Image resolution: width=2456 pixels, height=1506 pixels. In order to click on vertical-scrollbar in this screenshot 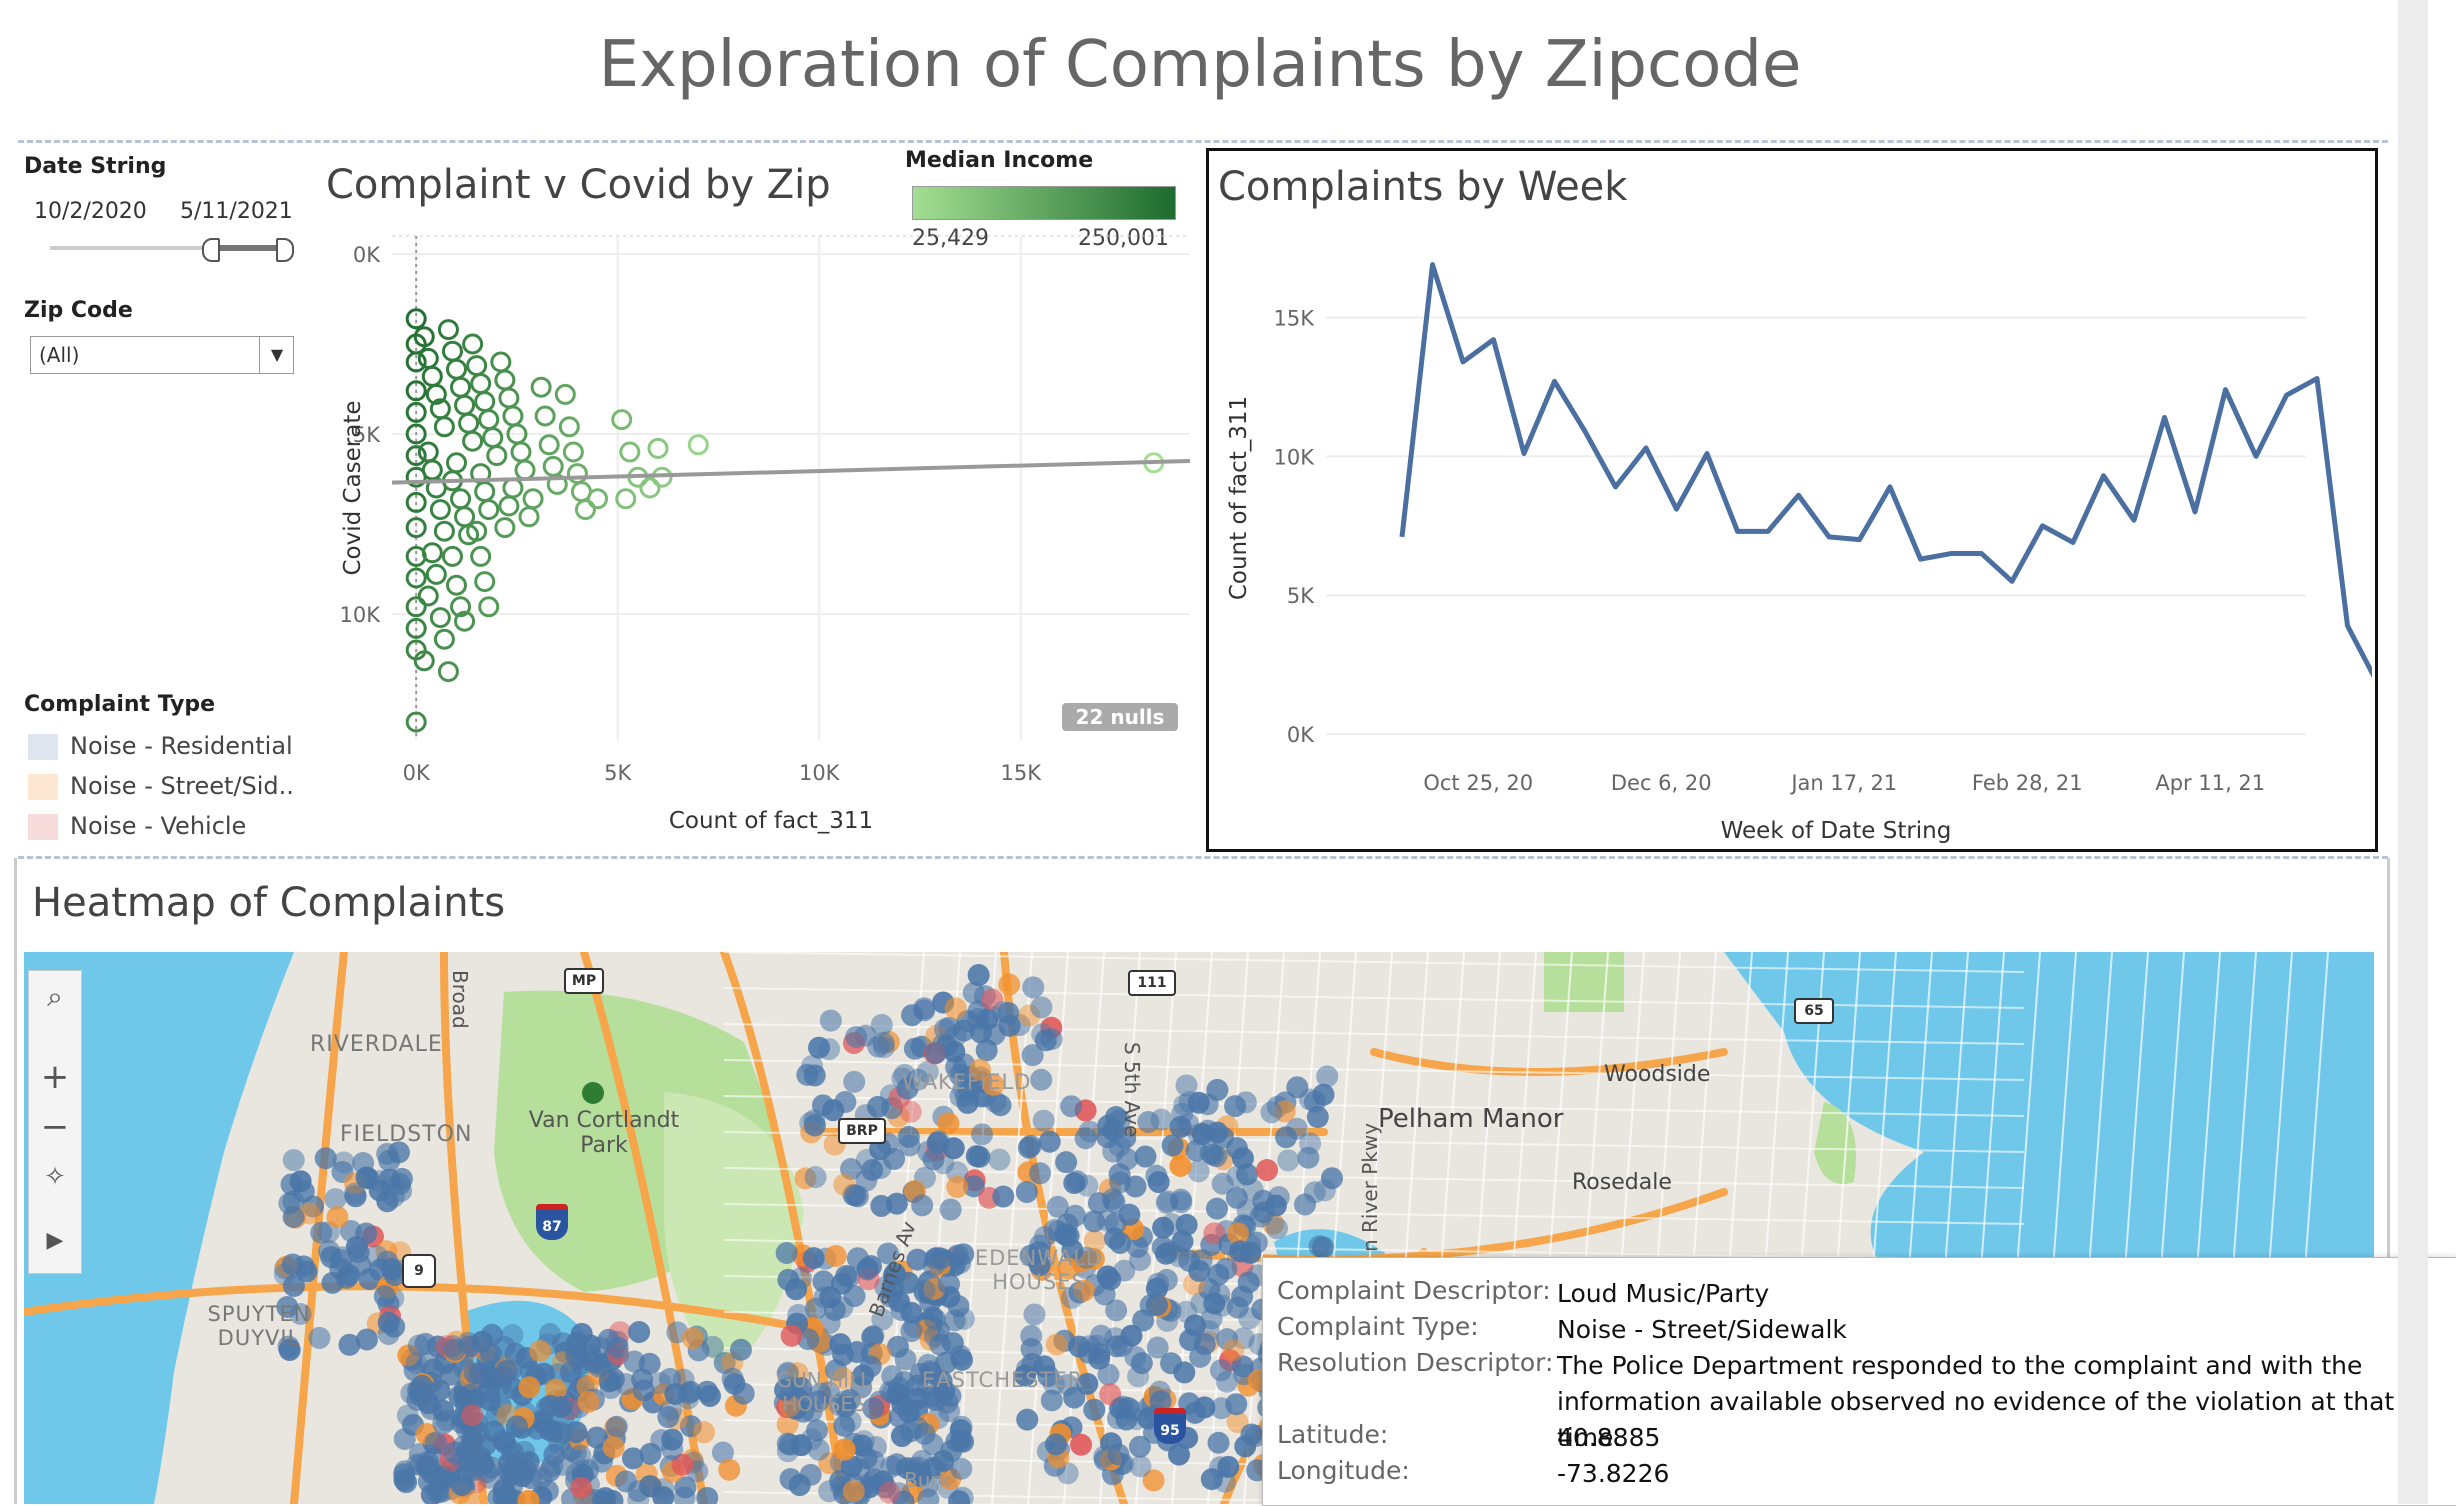, I will do `click(2413, 752)`.